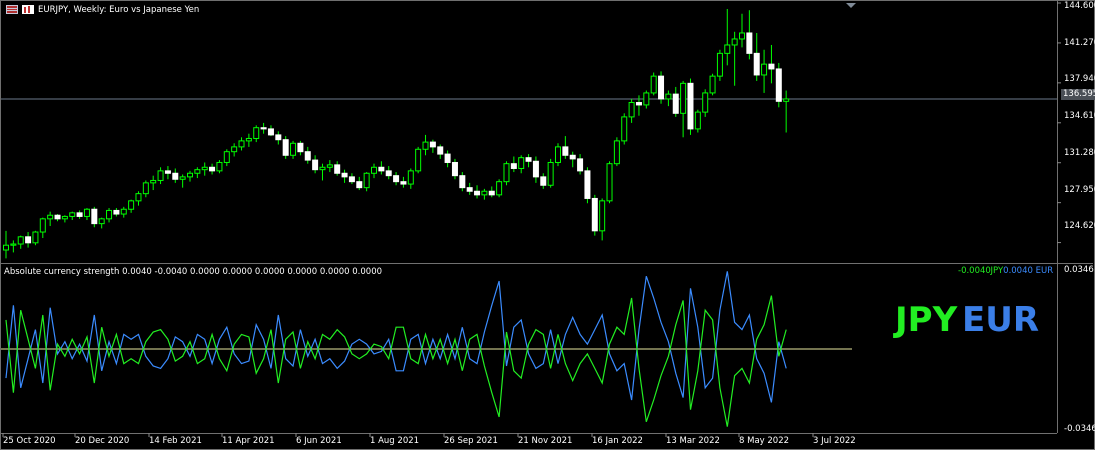 The height and width of the screenshot is (450, 1095). Describe the element at coordinates (1079, 429) in the screenshot. I see `indicator-scale-bottom: -0.0346` at that location.